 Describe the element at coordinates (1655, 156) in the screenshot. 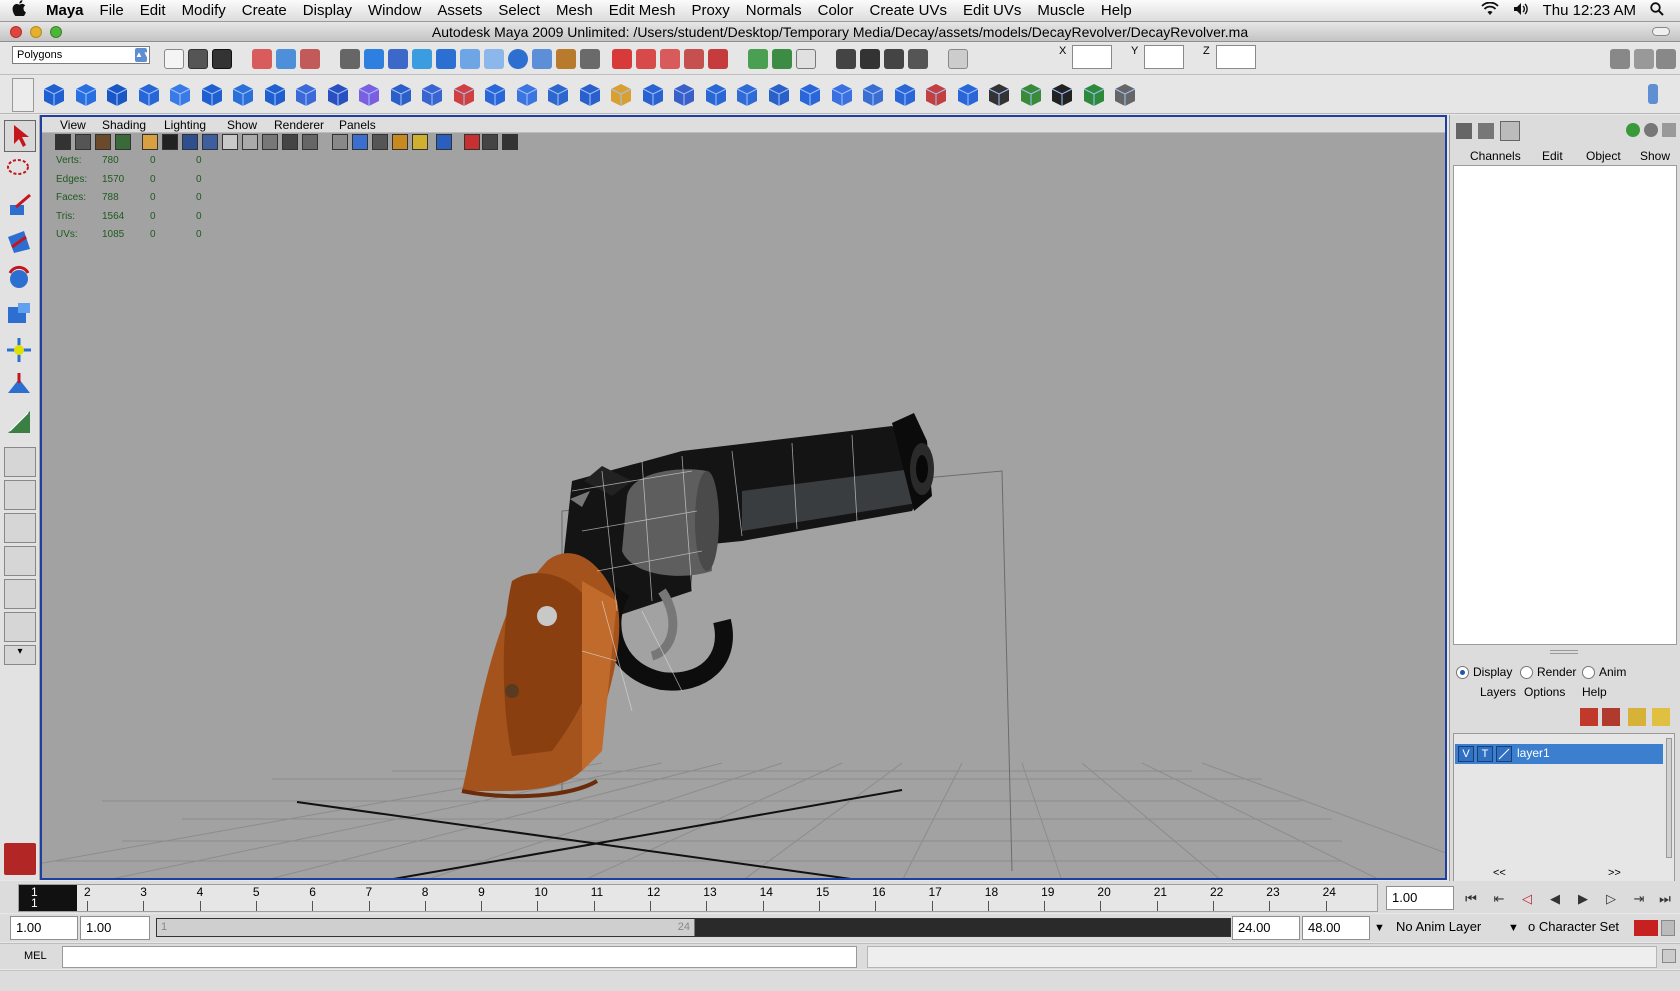

I see `channel-menu-show: Show` at that location.